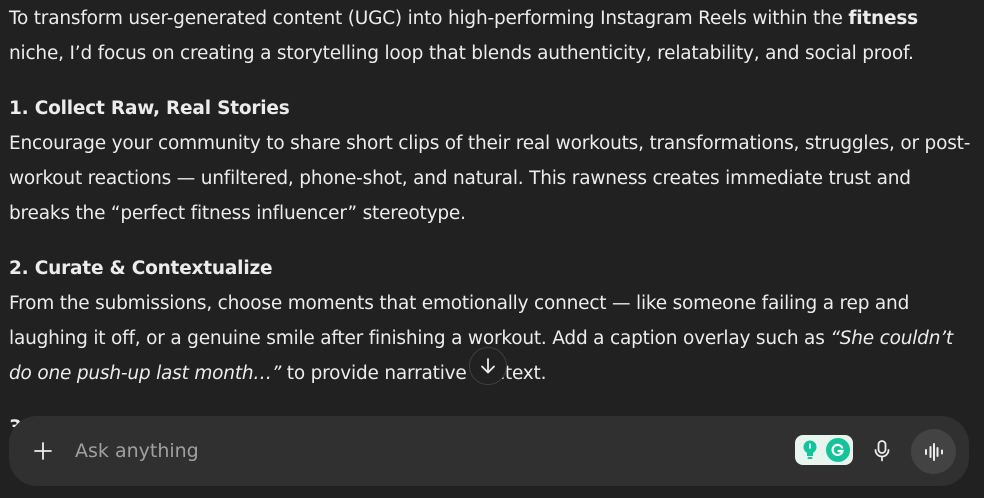 Image resolution: width=984 pixels, height=498 pixels. What do you see at coordinates (883, 18) in the screenshot?
I see `intro-bold-word: fitness` at bounding box center [883, 18].